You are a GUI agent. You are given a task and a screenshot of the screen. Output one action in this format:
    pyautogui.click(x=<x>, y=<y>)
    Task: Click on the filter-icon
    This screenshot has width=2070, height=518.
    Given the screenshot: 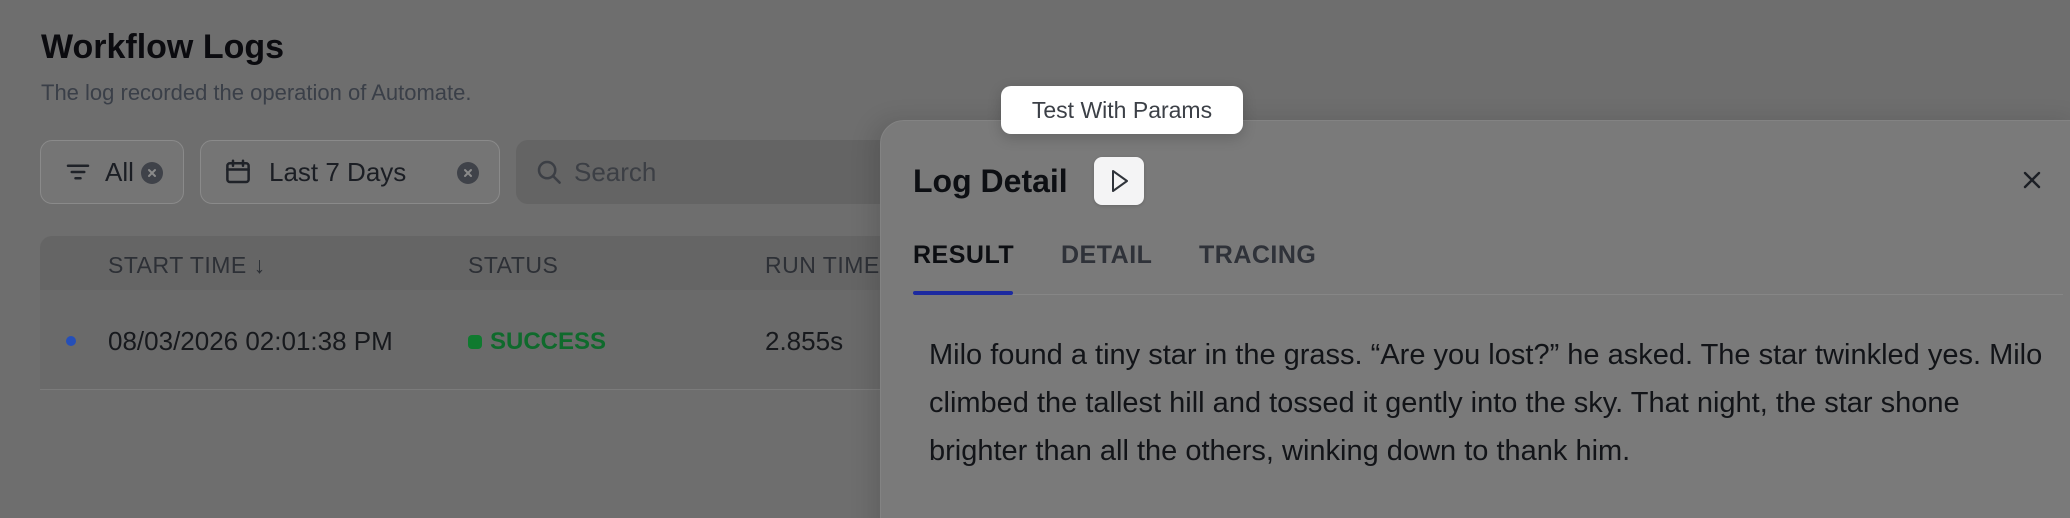 What is the action you would take?
    pyautogui.click(x=78, y=172)
    